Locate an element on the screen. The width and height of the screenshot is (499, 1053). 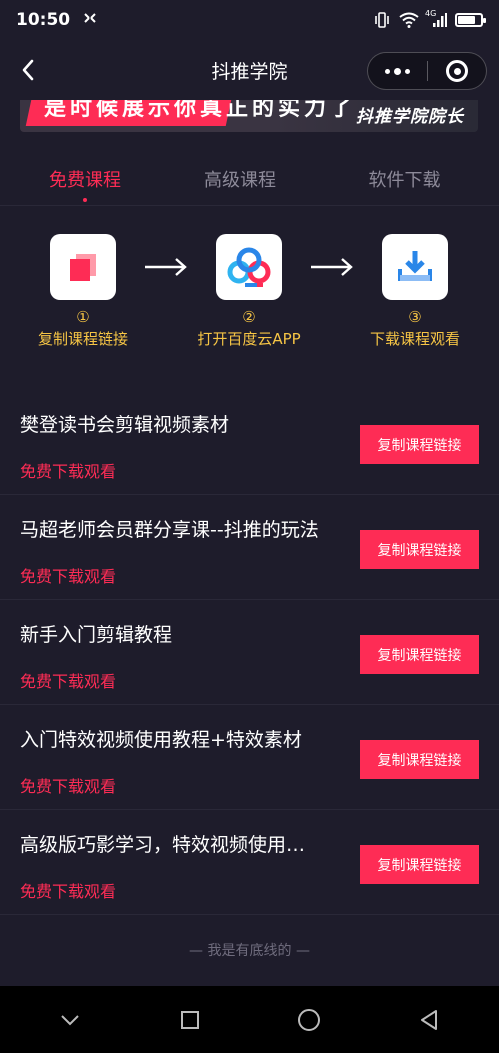
tab-advanced-courses: 高级课程 is located at coordinates (240, 177).